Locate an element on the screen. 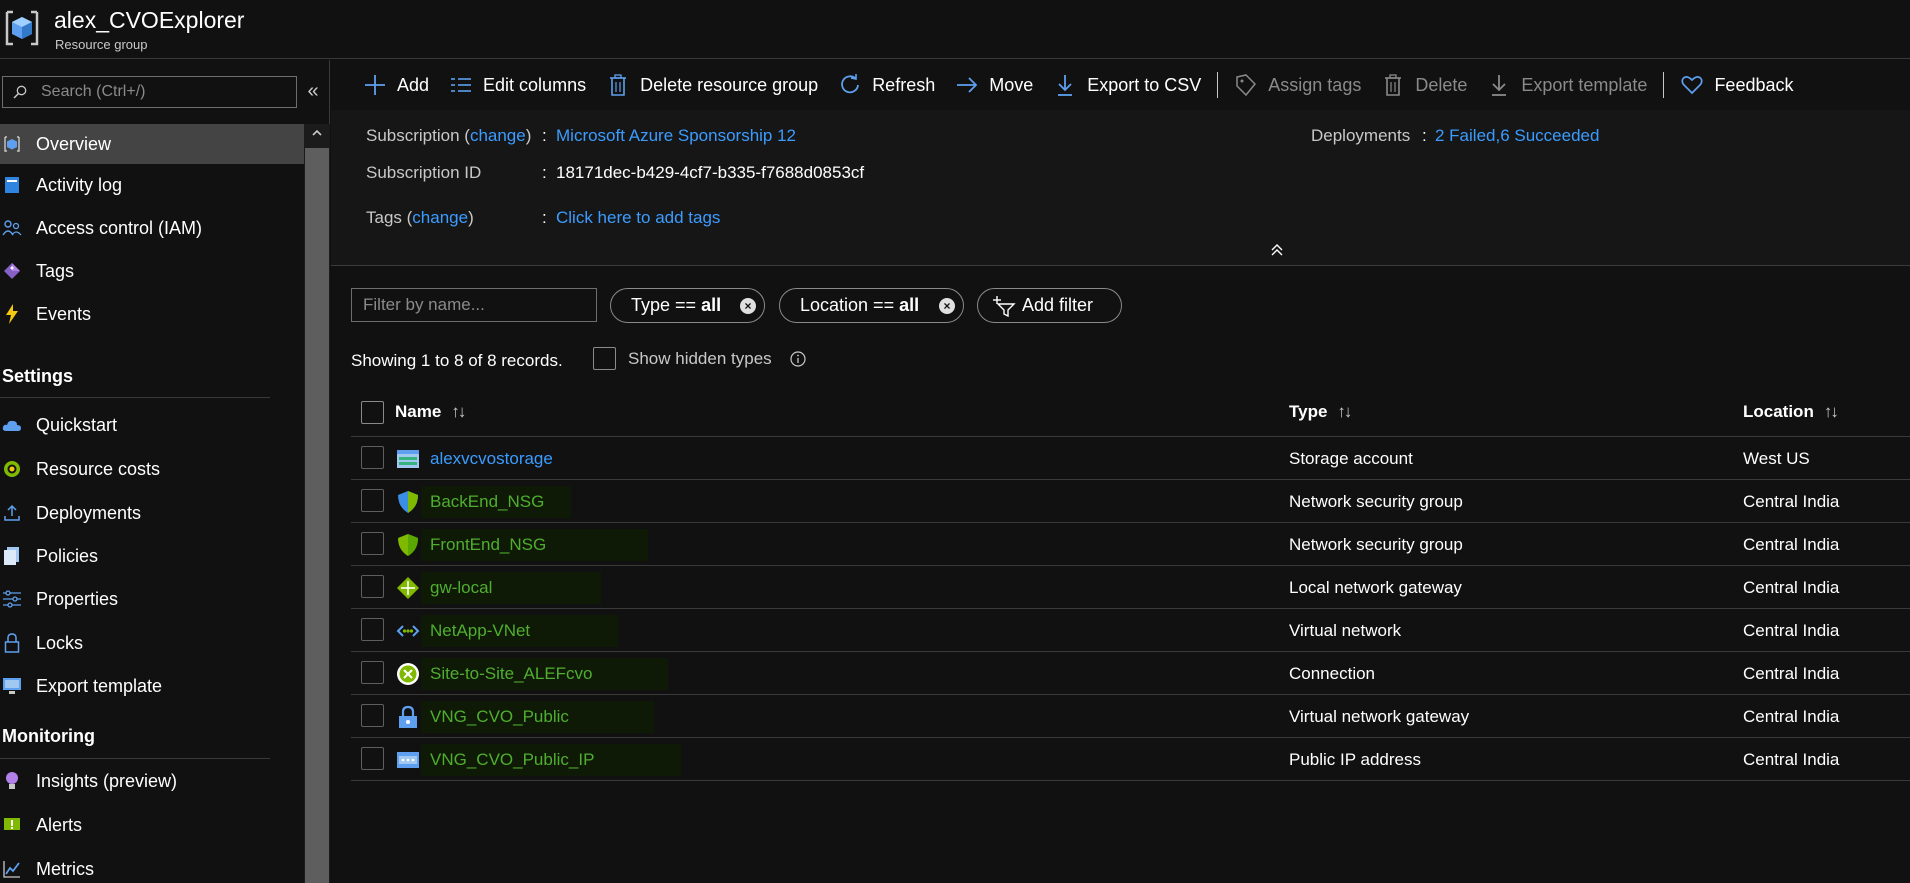 The width and height of the screenshot is (1910, 883). show-hidden-types-checkbox is located at coordinates (604, 358).